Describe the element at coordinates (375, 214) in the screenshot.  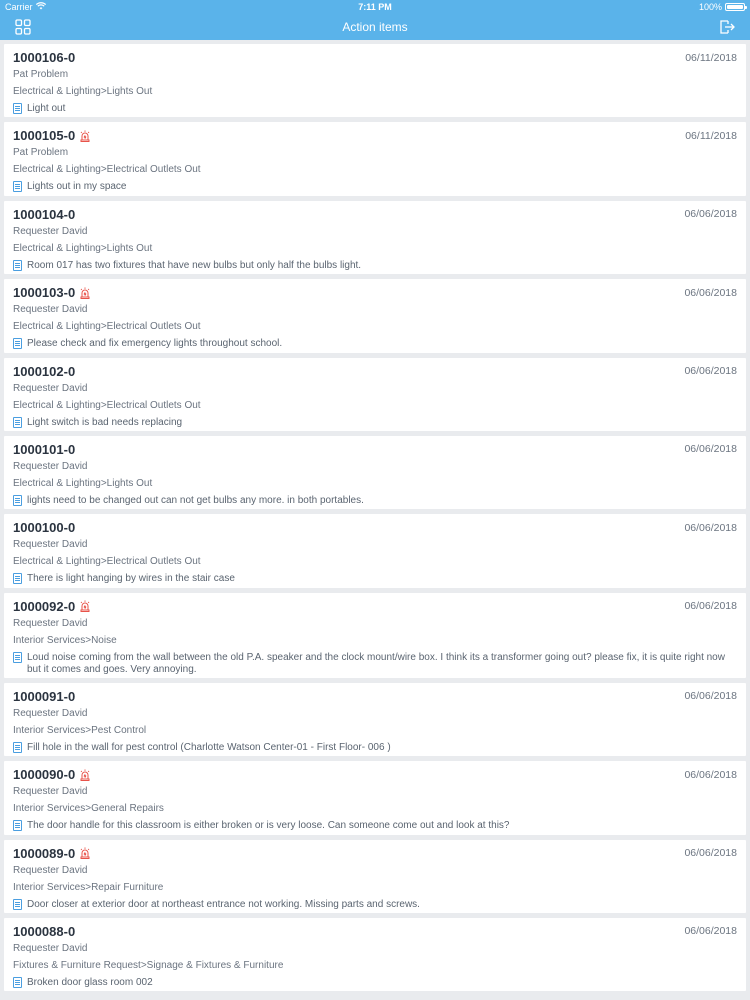
I see `card-header: 1000104-0 06/06/2018` at that location.